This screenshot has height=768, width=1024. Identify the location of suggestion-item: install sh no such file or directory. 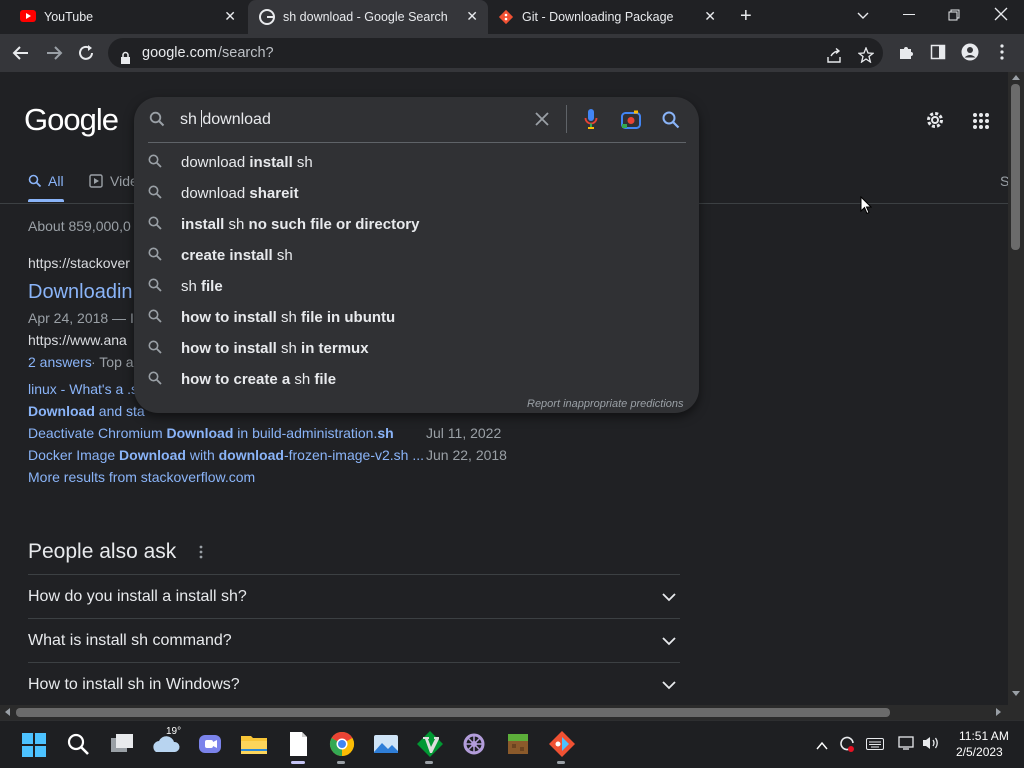
(416, 224).